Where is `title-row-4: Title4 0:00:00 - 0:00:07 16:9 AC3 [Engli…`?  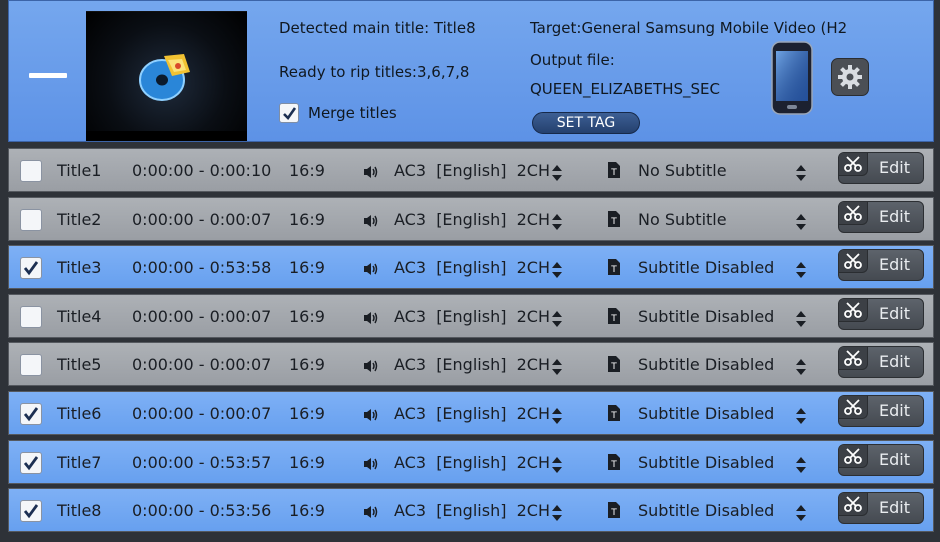
title-row-4: Title4 0:00:00 - 0:00:07 16:9 AC3 [Engli… is located at coordinates (471, 316).